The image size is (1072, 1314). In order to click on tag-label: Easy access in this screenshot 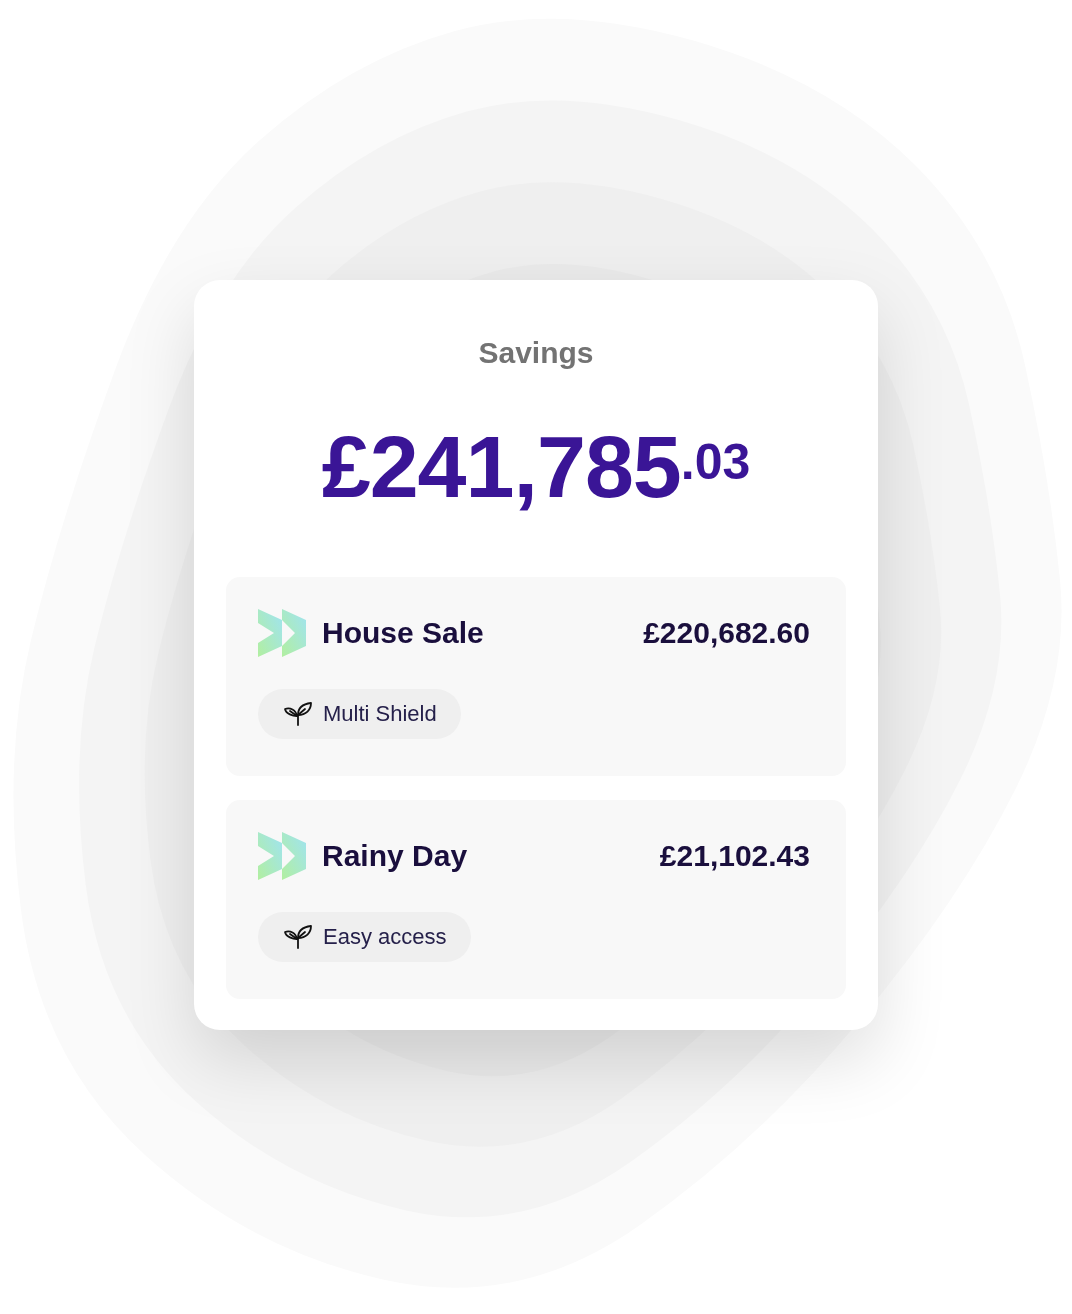, I will do `click(385, 937)`.